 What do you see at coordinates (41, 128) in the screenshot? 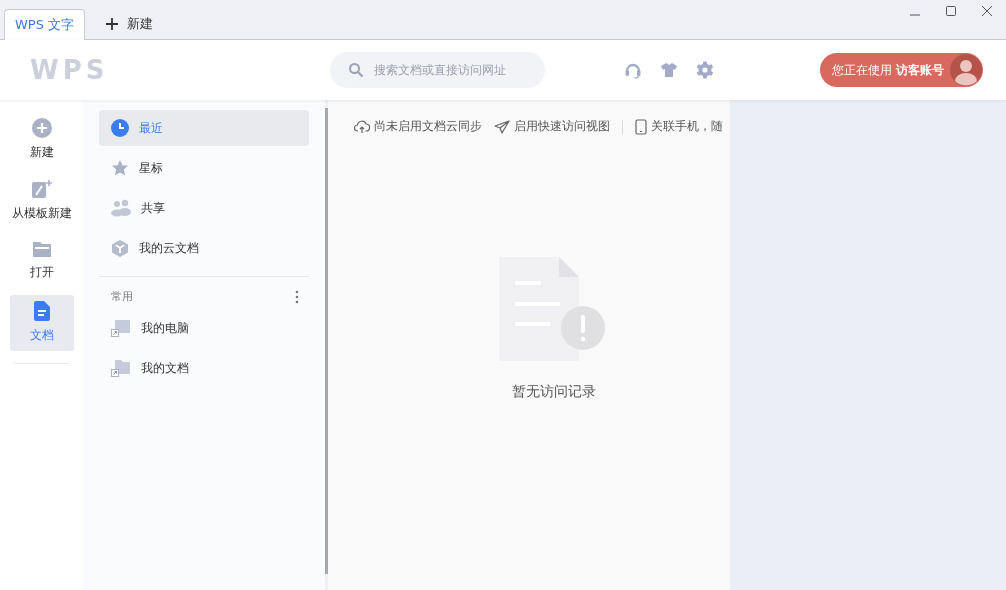
I see `plus-circle-icon` at bounding box center [41, 128].